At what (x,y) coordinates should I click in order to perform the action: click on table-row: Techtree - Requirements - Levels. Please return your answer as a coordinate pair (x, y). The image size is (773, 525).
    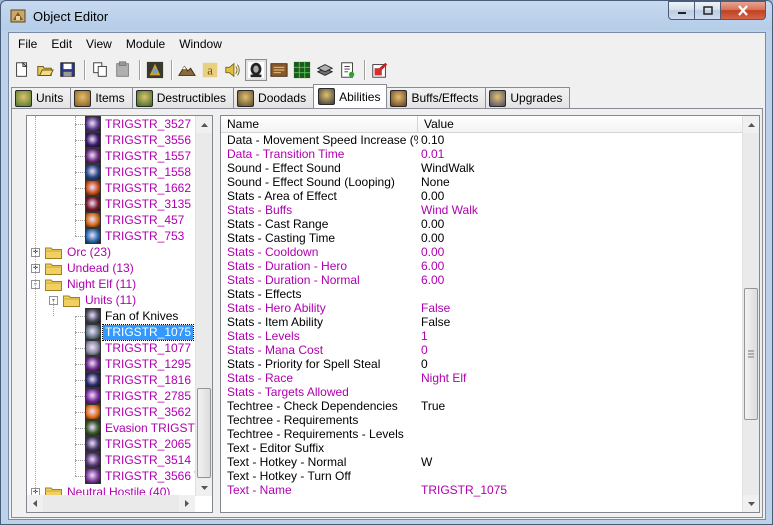
    Looking at the image, I should click on (482, 434).